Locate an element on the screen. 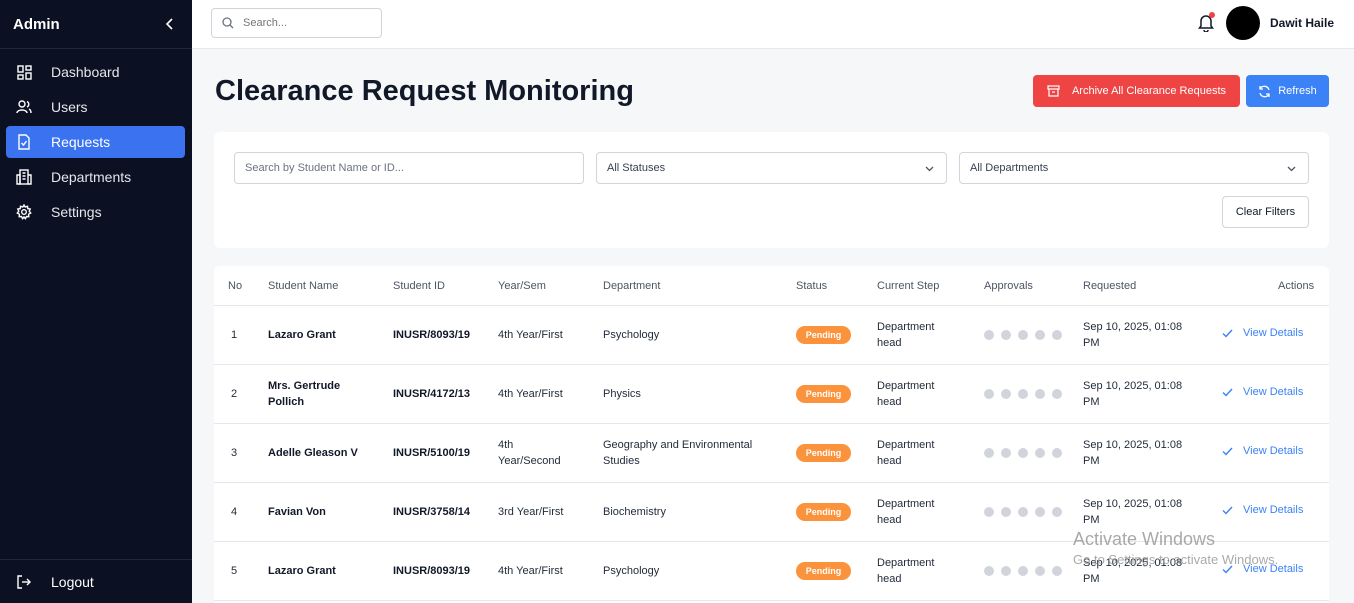  global-search is located at coordinates (296, 23).